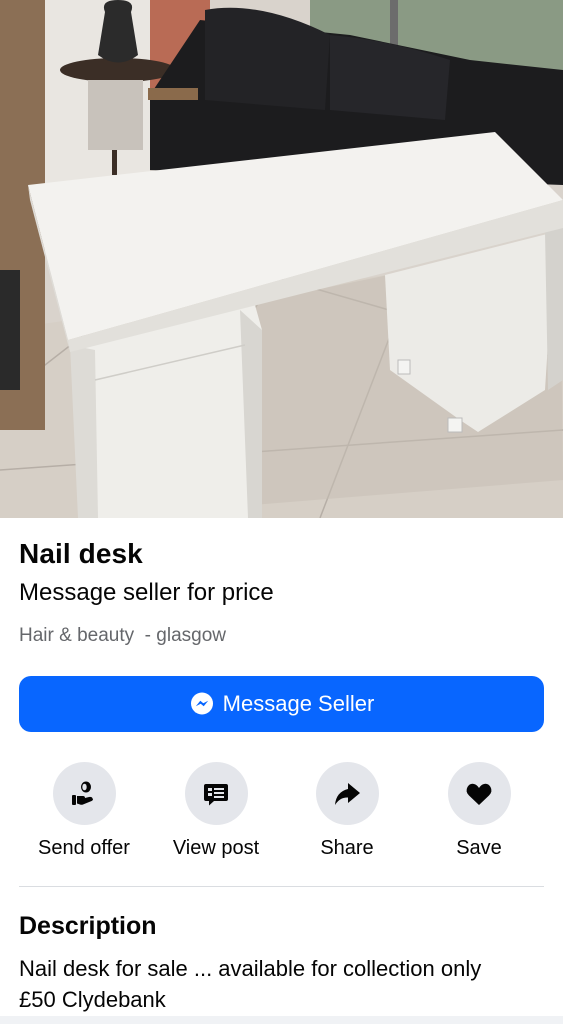 The width and height of the screenshot is (563, 1024). What do you see at coordinates (88, 926) in the screenshot?
I see `description-heading: Description` at bounding box center [88, 926].